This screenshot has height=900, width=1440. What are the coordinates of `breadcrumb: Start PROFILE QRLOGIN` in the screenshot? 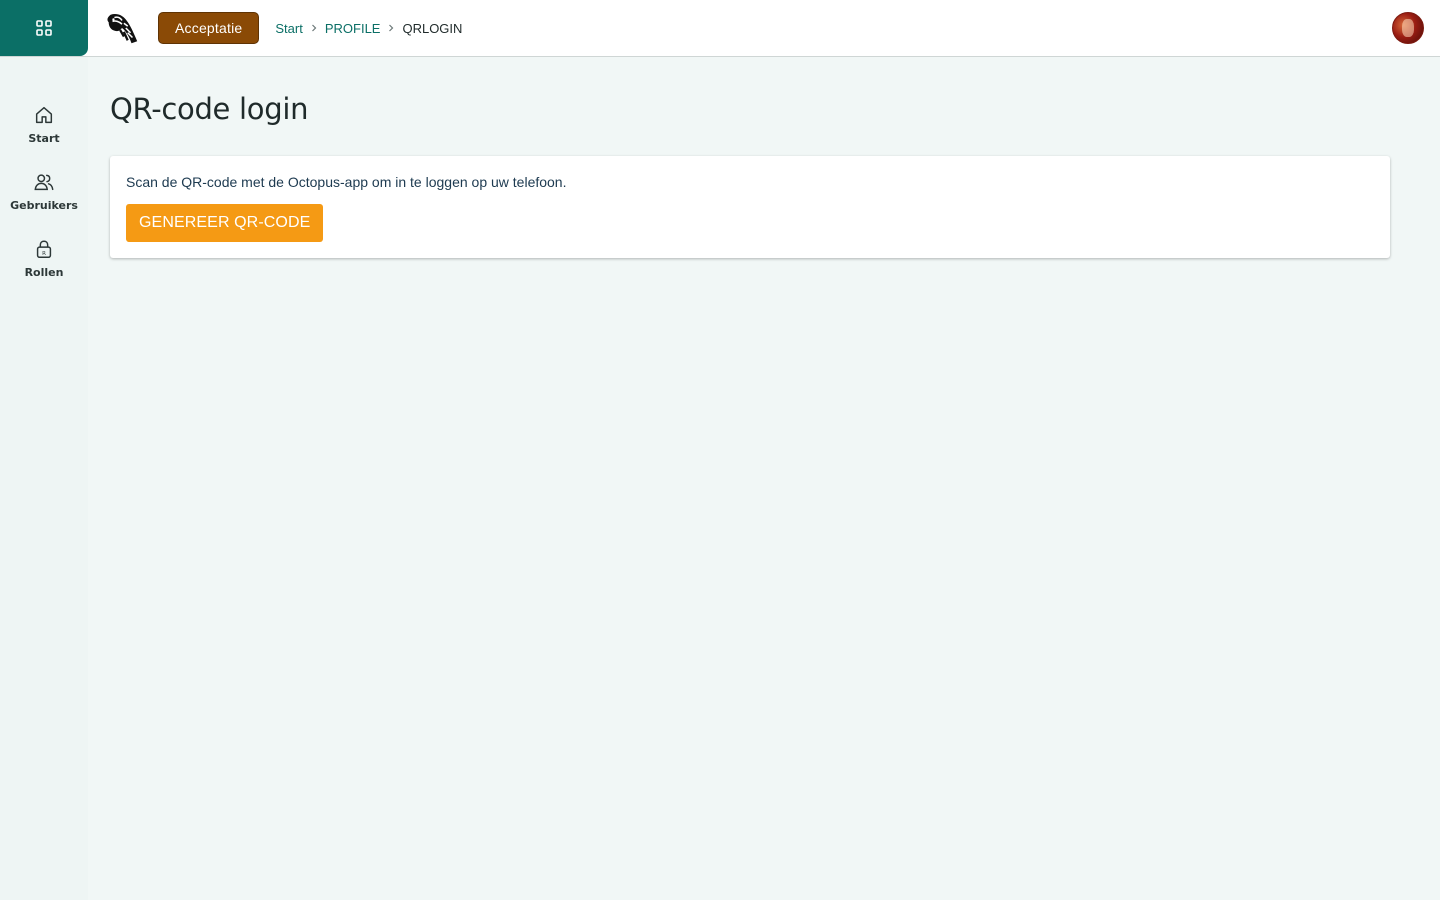 It's located at (368, 28).